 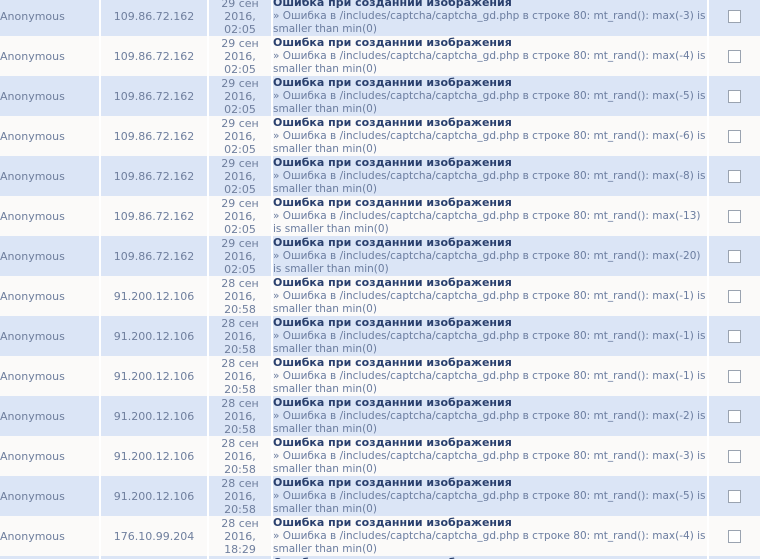 I want to click on cell-timestamp: 28 сен 2016,18:29, so click(x=240, y=536).